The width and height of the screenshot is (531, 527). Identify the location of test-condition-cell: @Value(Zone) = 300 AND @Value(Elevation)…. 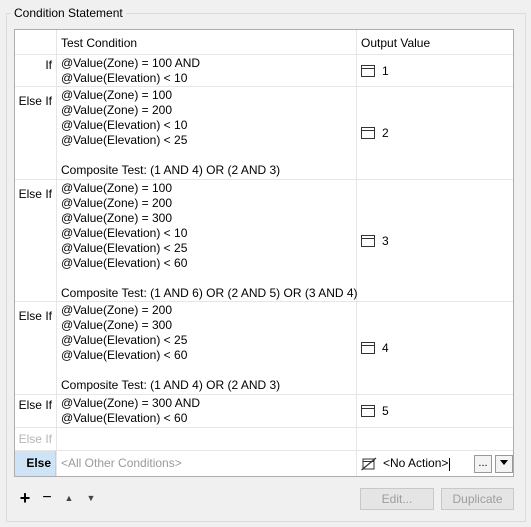
(206, 411).